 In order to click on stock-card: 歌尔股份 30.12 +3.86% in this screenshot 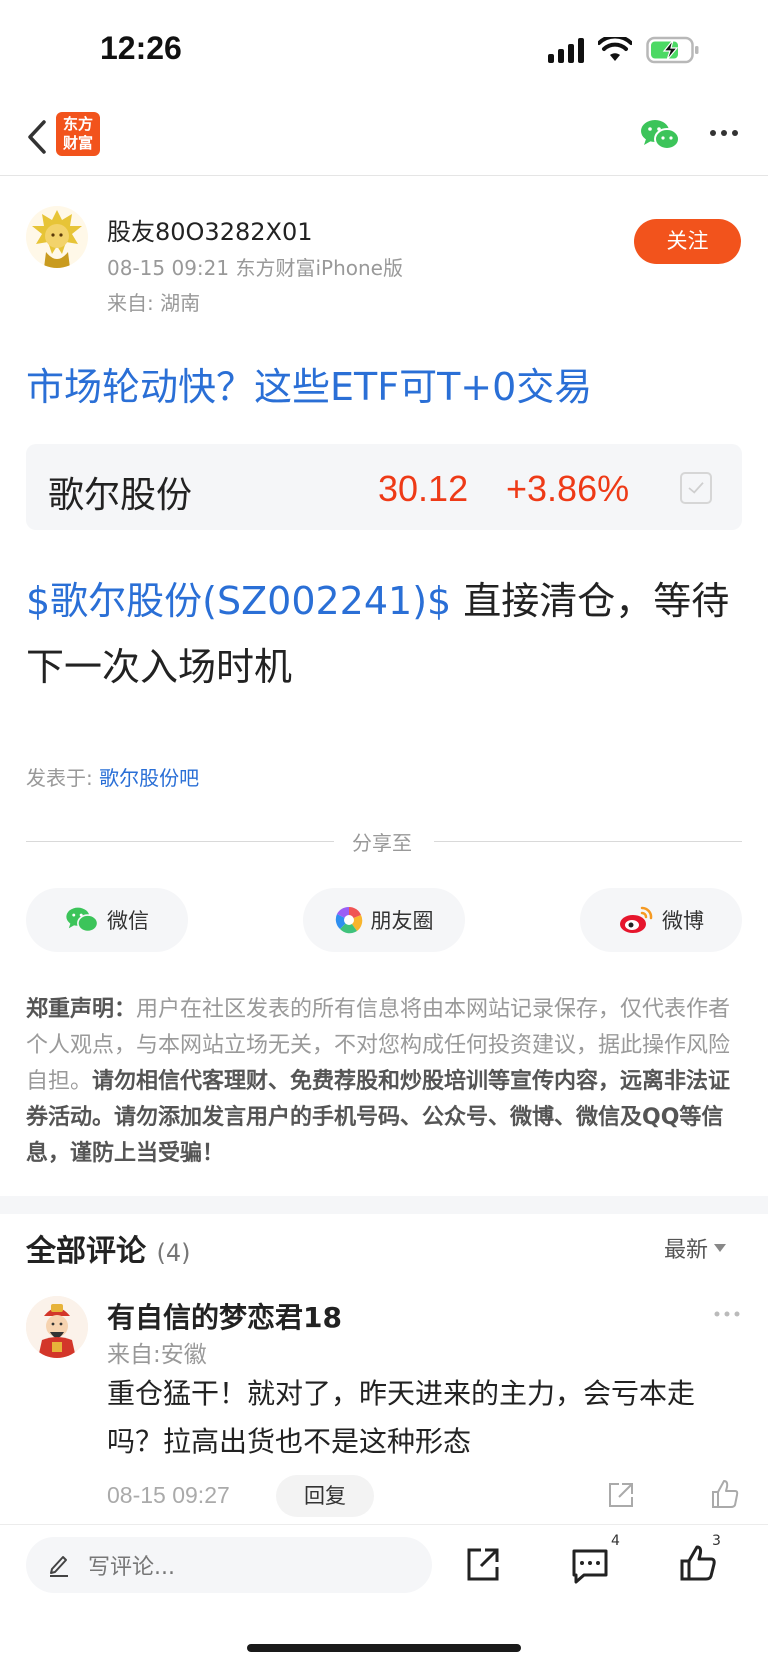, I will do `click(384, 487)`.